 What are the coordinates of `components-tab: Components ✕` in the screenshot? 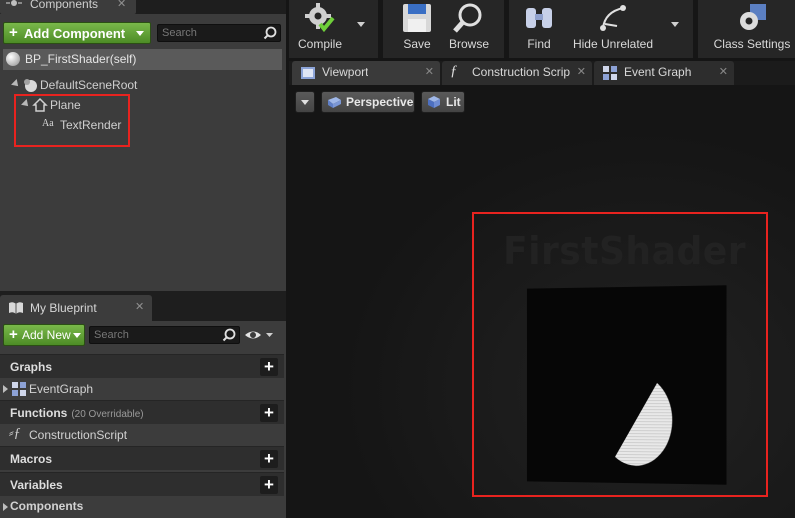 It's located at (68, 7).